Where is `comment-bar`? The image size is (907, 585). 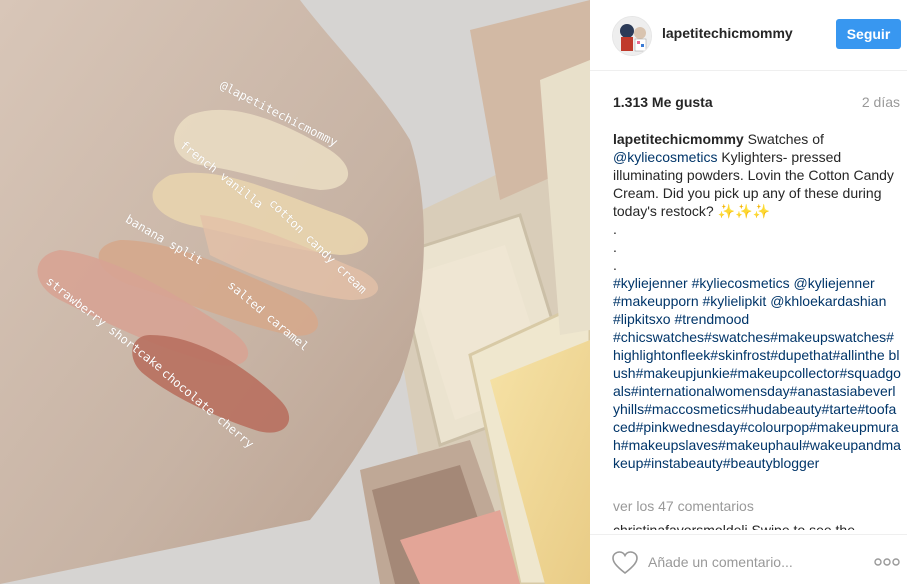 comment-bar is located at coordinates (748, 559).